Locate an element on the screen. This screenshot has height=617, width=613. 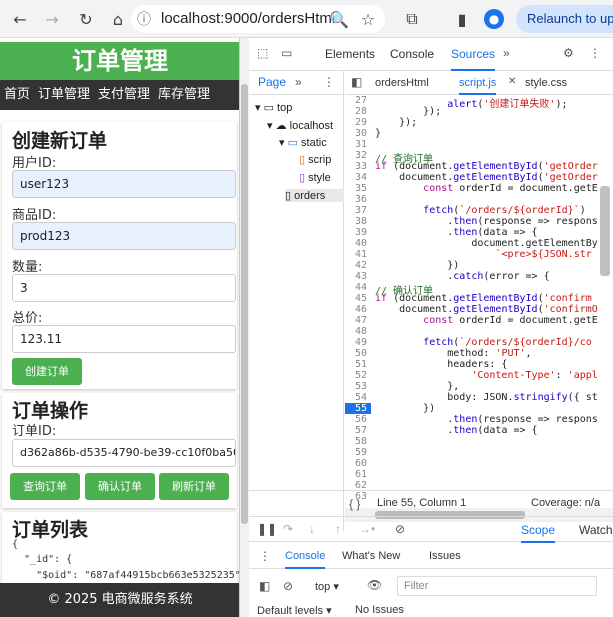
more-nav-tabs-icon: » is located at coordinates (298, 82).